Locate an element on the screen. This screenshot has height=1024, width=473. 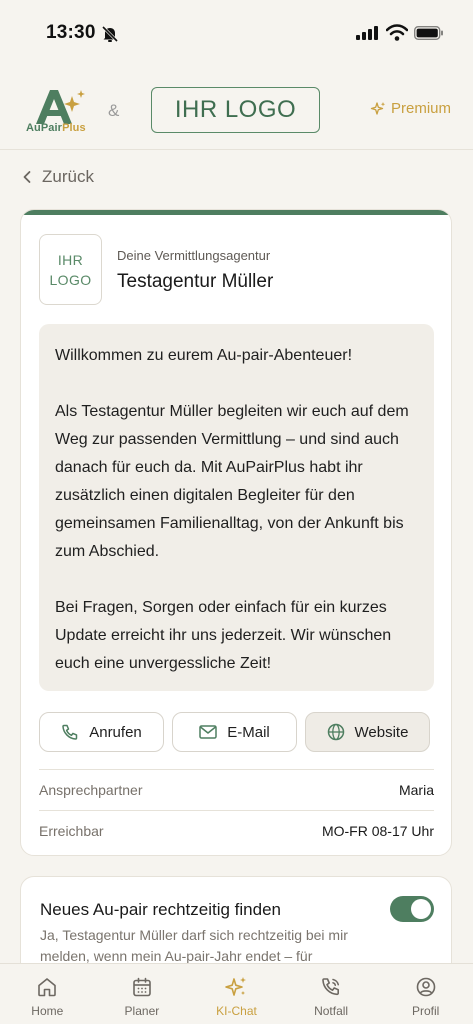
calendar-icon is located at coordinates (142, 987).